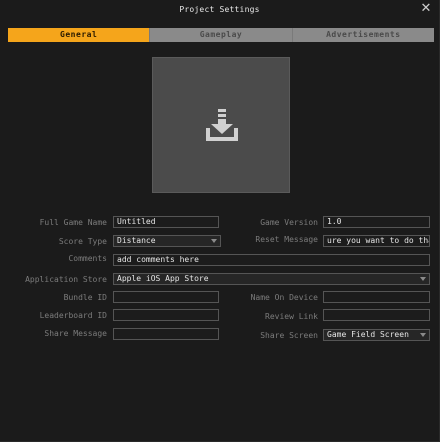  I want to click on leaderboard-id-label: Leaderboard ID, so click(73, 315).